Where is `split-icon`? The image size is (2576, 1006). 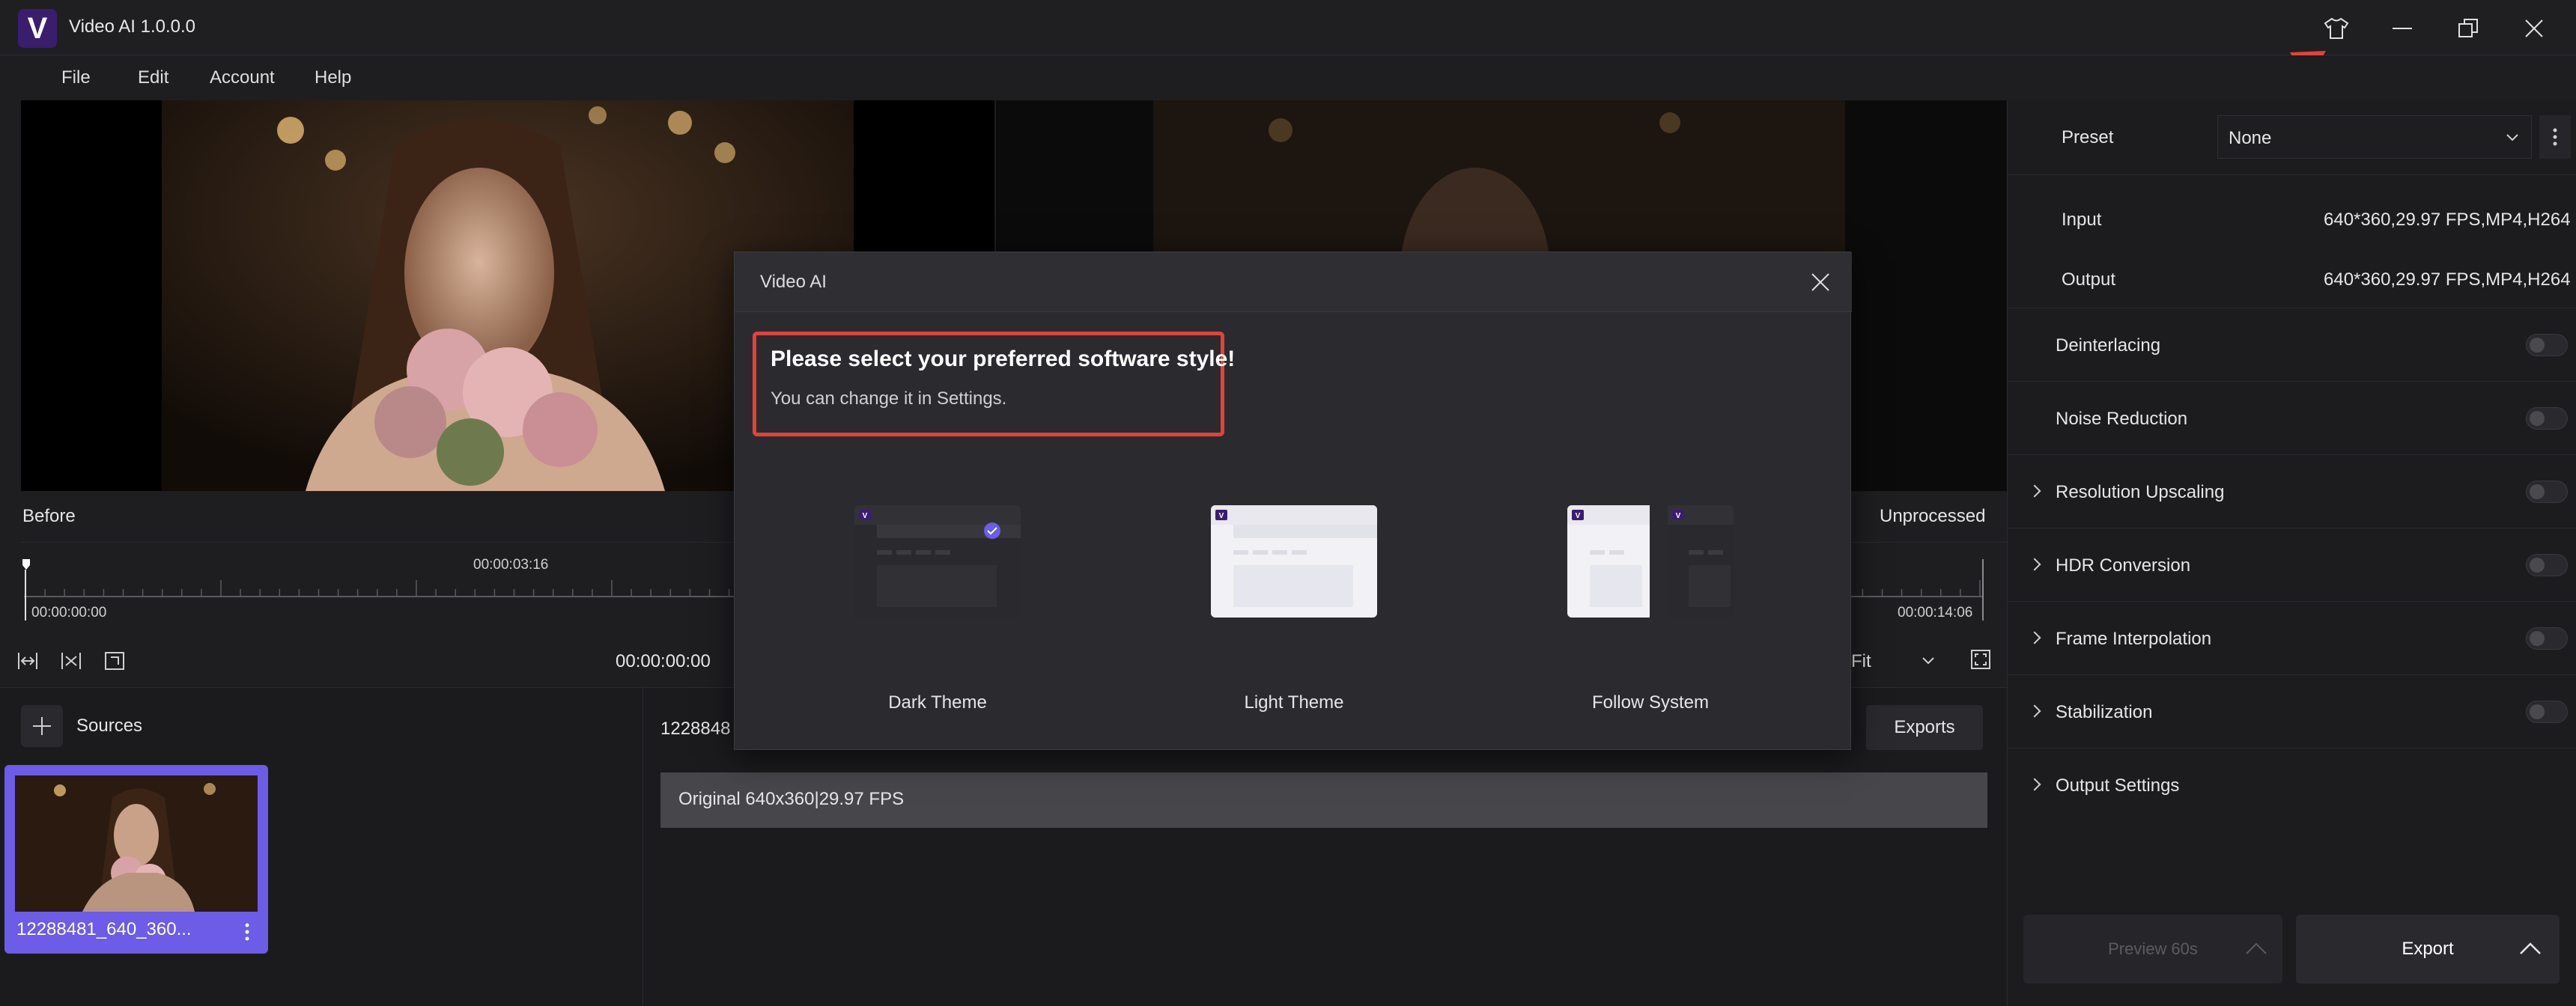
split-icon is located at coordinates (71, 661).